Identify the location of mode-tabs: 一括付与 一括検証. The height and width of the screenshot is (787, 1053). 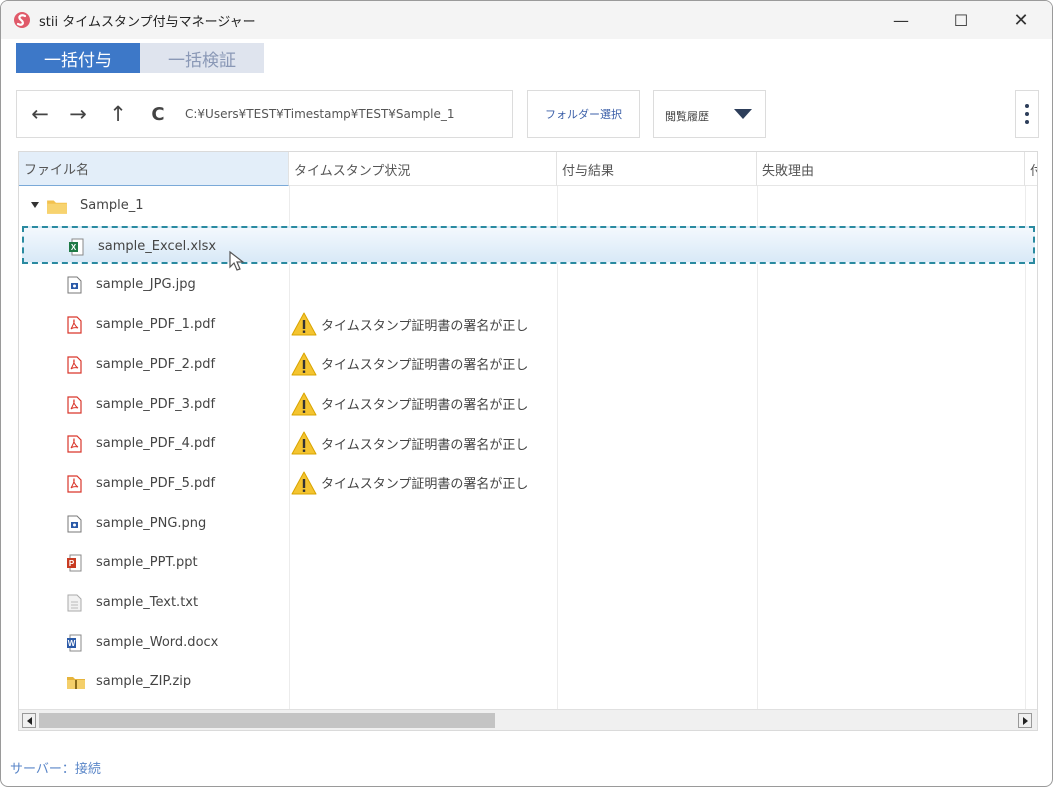
(140, 58).